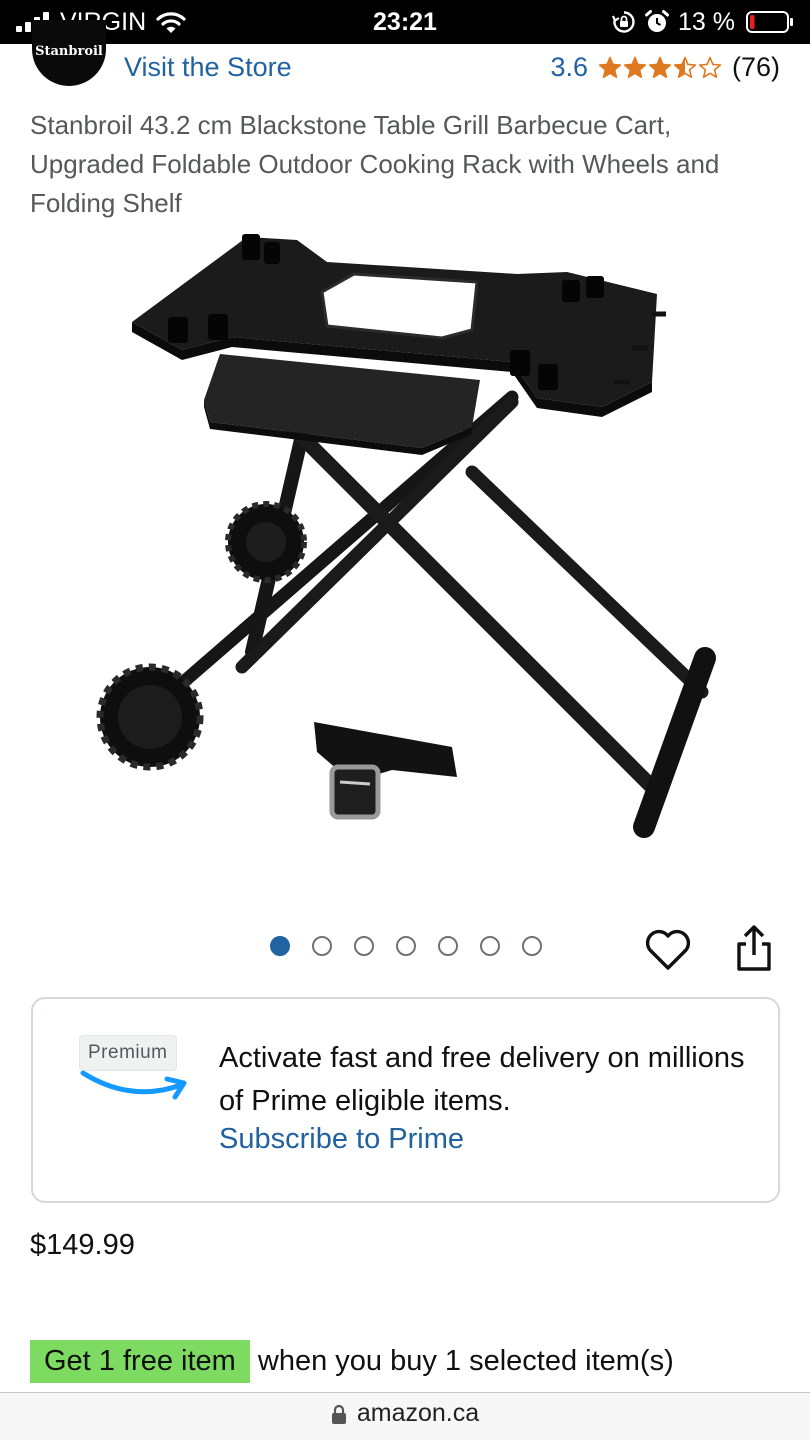 The height and width of the screenshot is (1440, 810). Describe the element at coordinates (569, 67) in the screenshot. I see `rating-value: 3.6` at that location.